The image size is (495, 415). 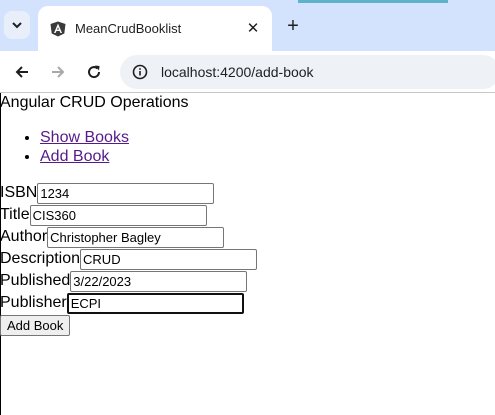 What do you see at coordinates (136, 237) in the screenshot?
I see `author-input` at bounding box center [136, 237].